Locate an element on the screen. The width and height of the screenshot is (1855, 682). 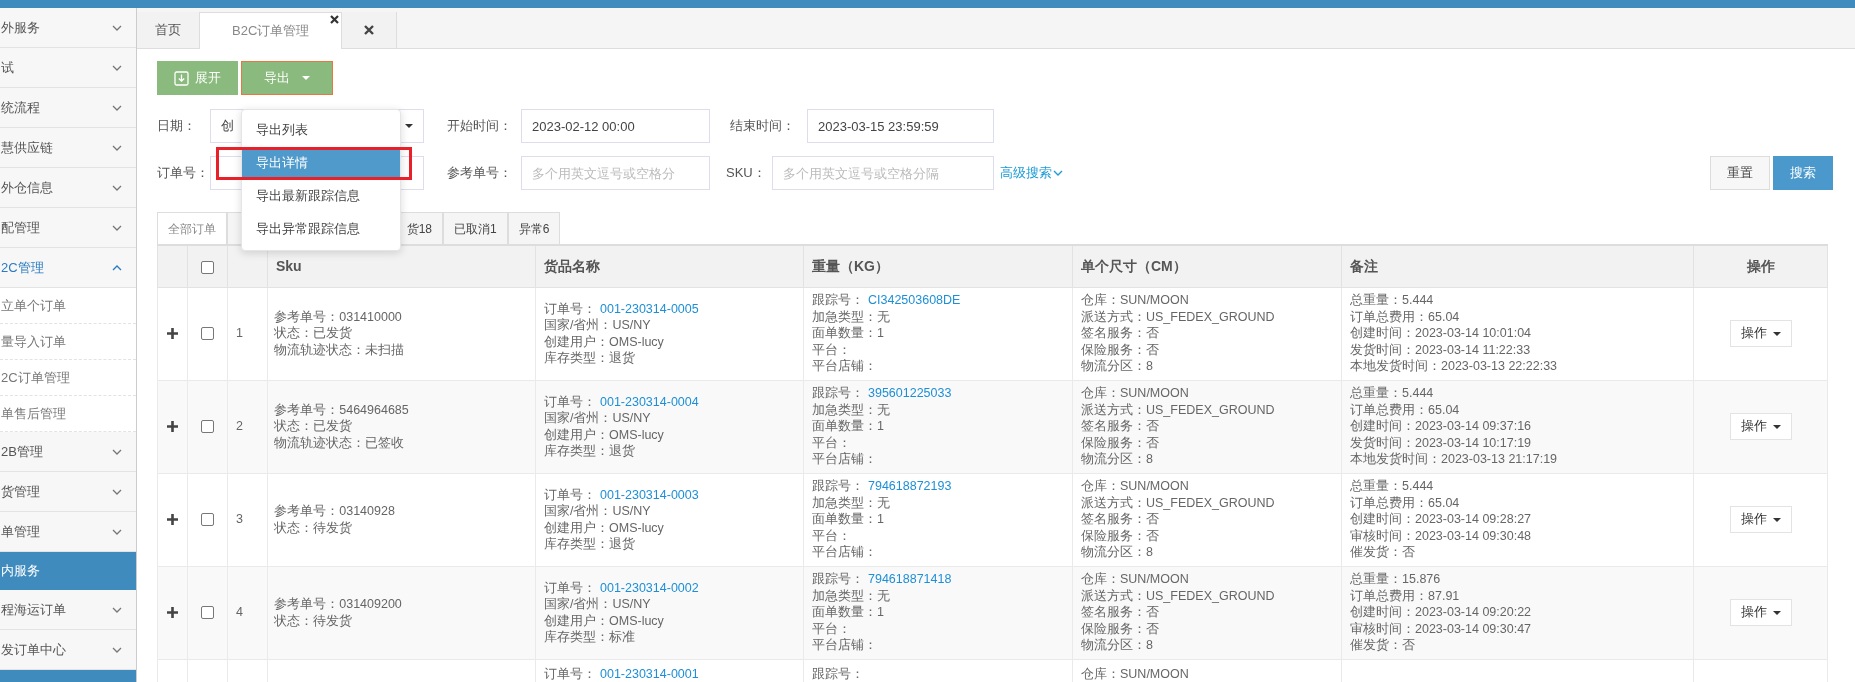
sidebar-subitem: 2C订单管理 is located at coordinates (68, 378).